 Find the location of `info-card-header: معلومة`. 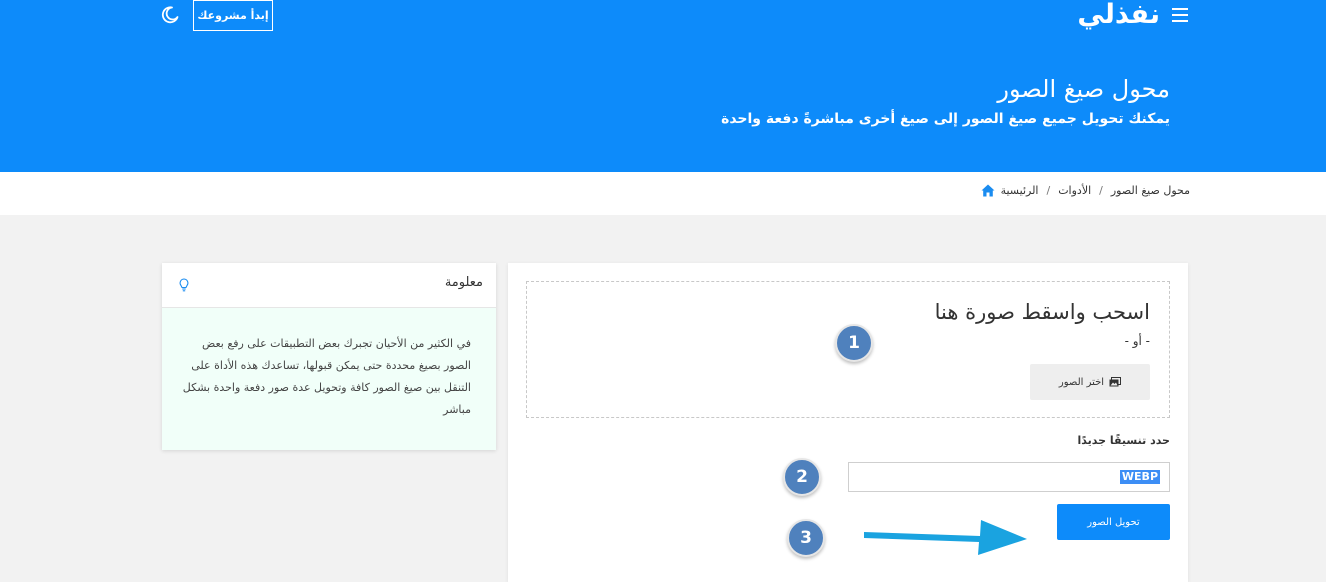

info-card-header: معلومة is located at coordinates (329, 285).